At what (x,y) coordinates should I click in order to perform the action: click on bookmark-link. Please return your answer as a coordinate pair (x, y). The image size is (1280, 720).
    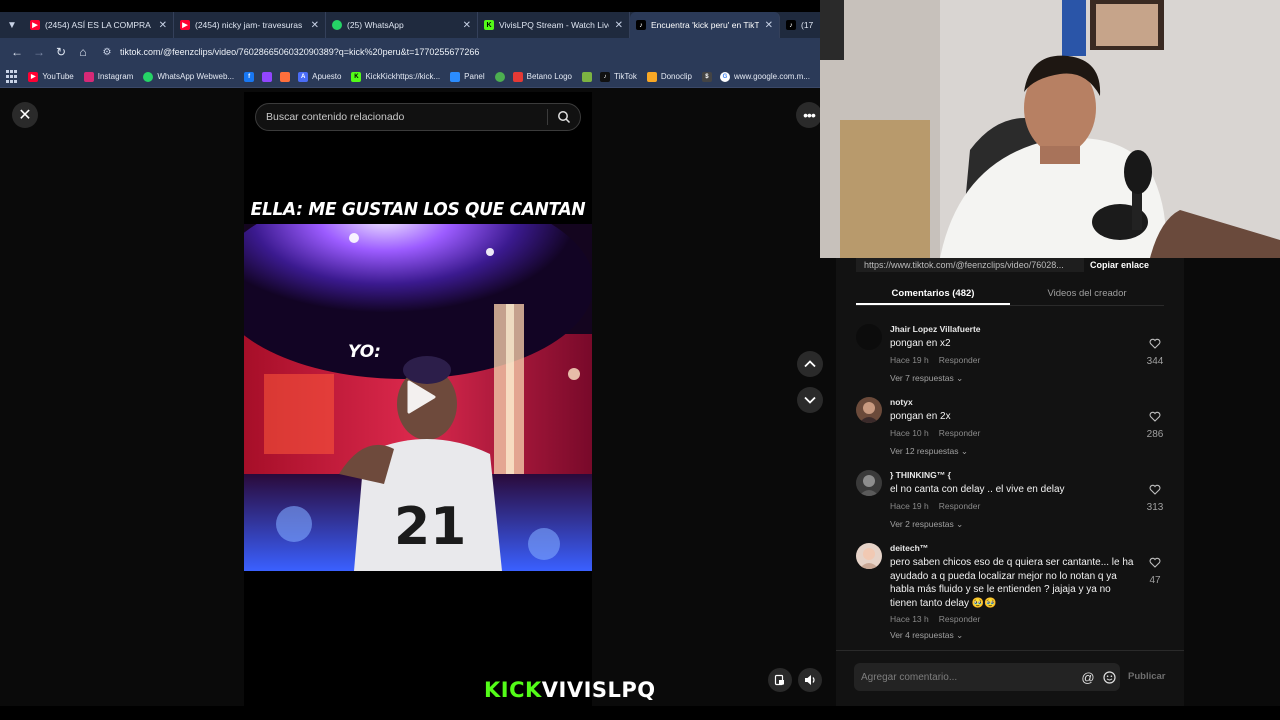
    Looking at the image, I should click on (285, 76).